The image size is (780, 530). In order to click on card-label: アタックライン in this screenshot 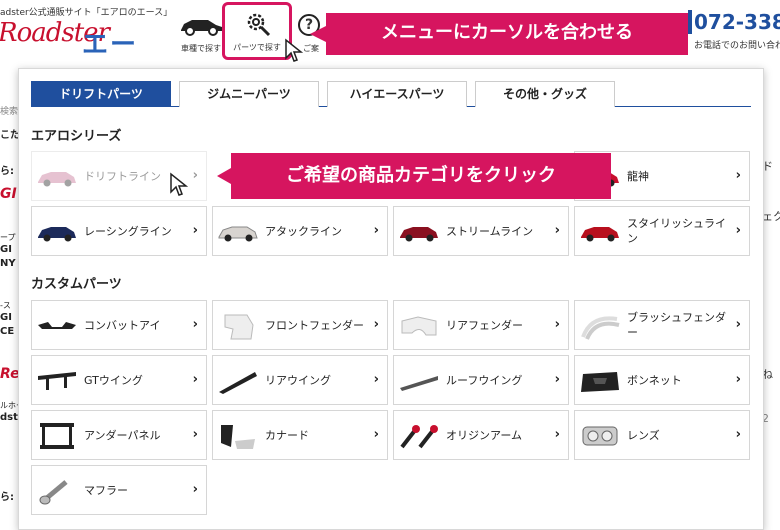, I will do `click(303, 231)`.